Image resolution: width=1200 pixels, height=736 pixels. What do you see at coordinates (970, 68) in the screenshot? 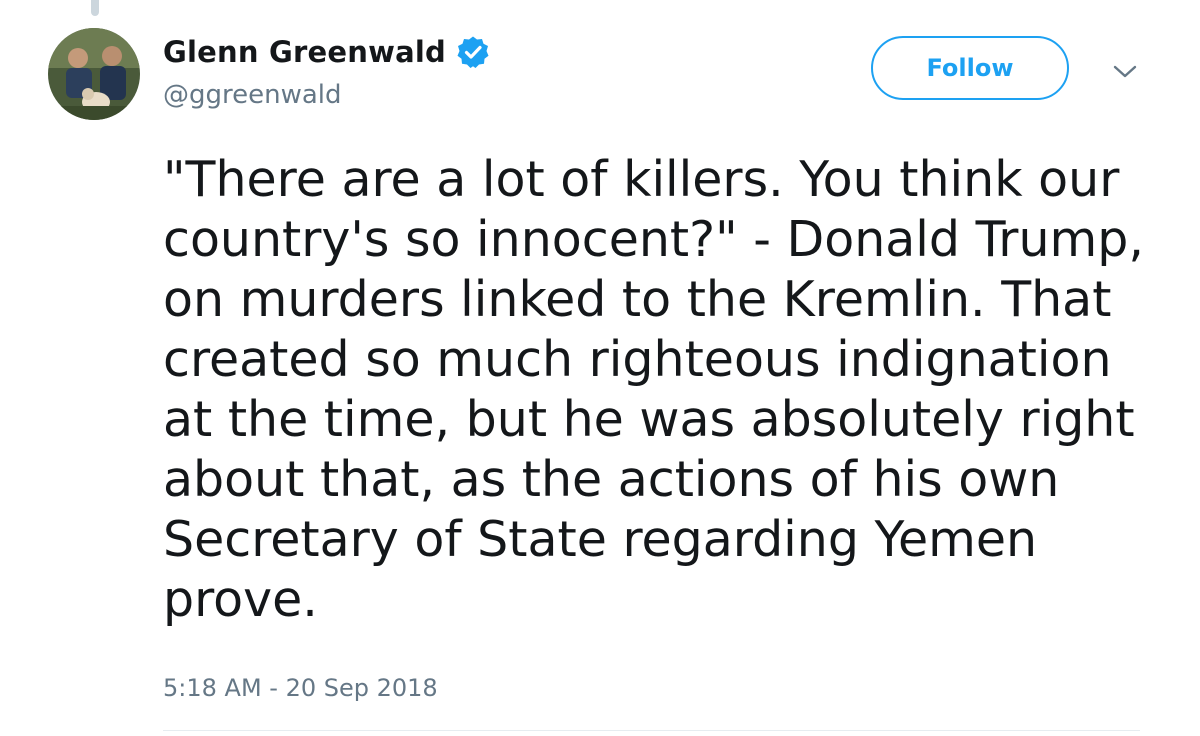
I see `follow-button: Follow` at bounding box center [970, 68].